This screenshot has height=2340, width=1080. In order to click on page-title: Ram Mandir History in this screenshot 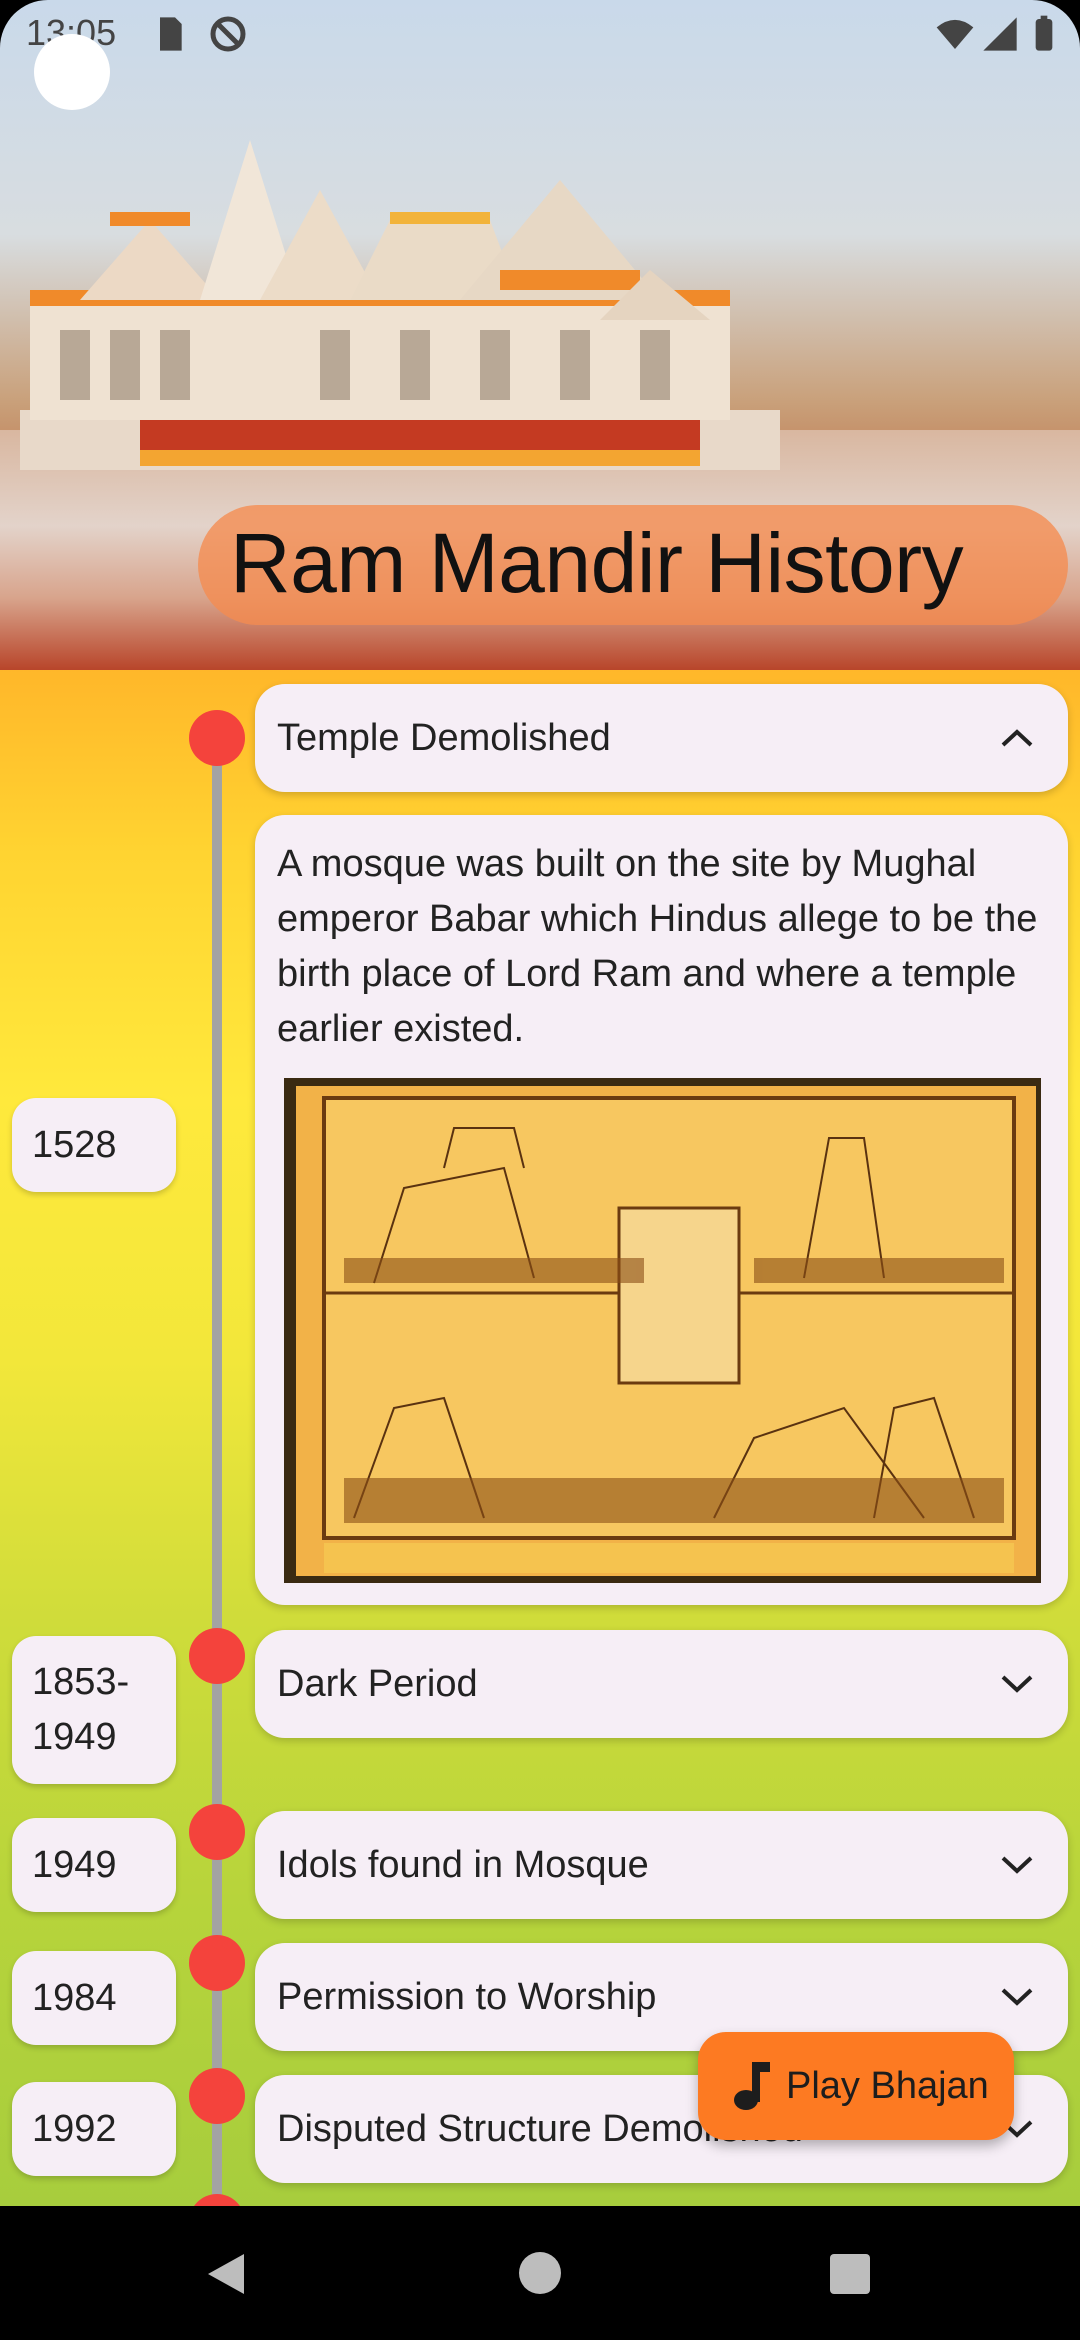, I will do `click(597, 563)`.